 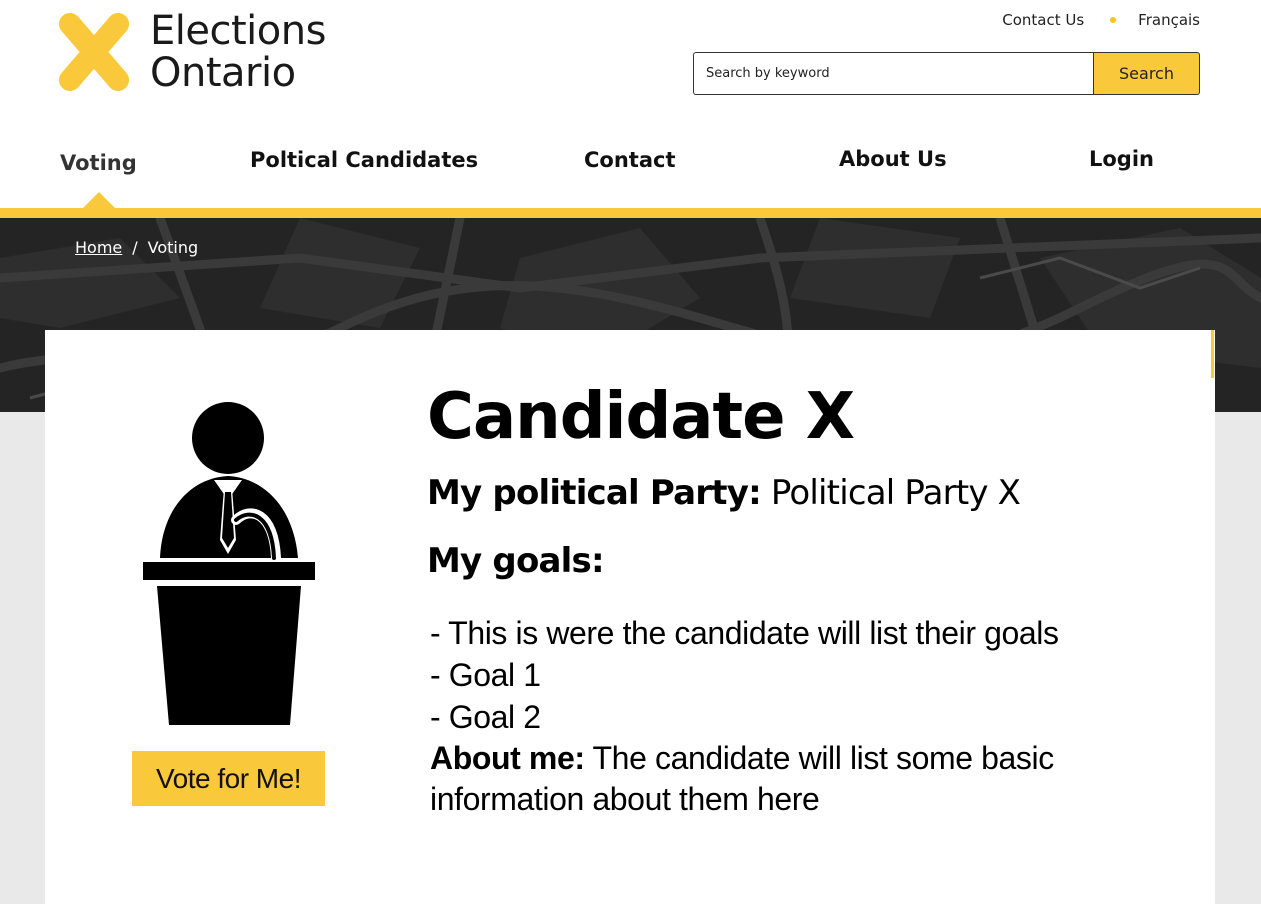 What do you see at coordinates (364, 160) in the screenshot?
I see `nav-item-political-candidates: Poltical Candidates` at bounding box center [364, 160].